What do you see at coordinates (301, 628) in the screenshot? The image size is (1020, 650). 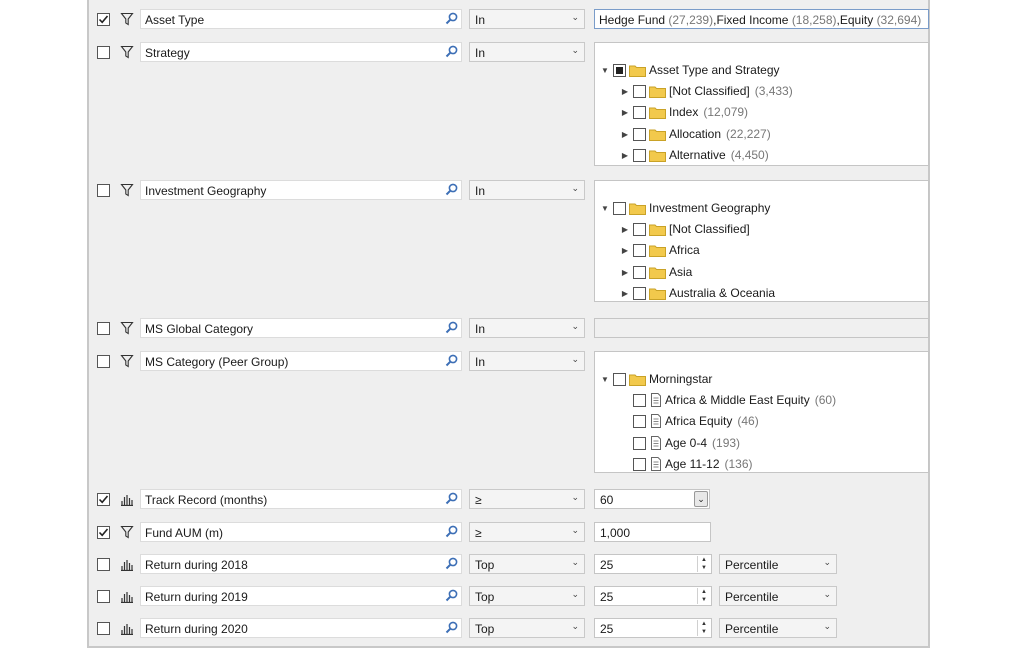 I see `criteria-field: Return during 2020` at bounding box center [301, 628].